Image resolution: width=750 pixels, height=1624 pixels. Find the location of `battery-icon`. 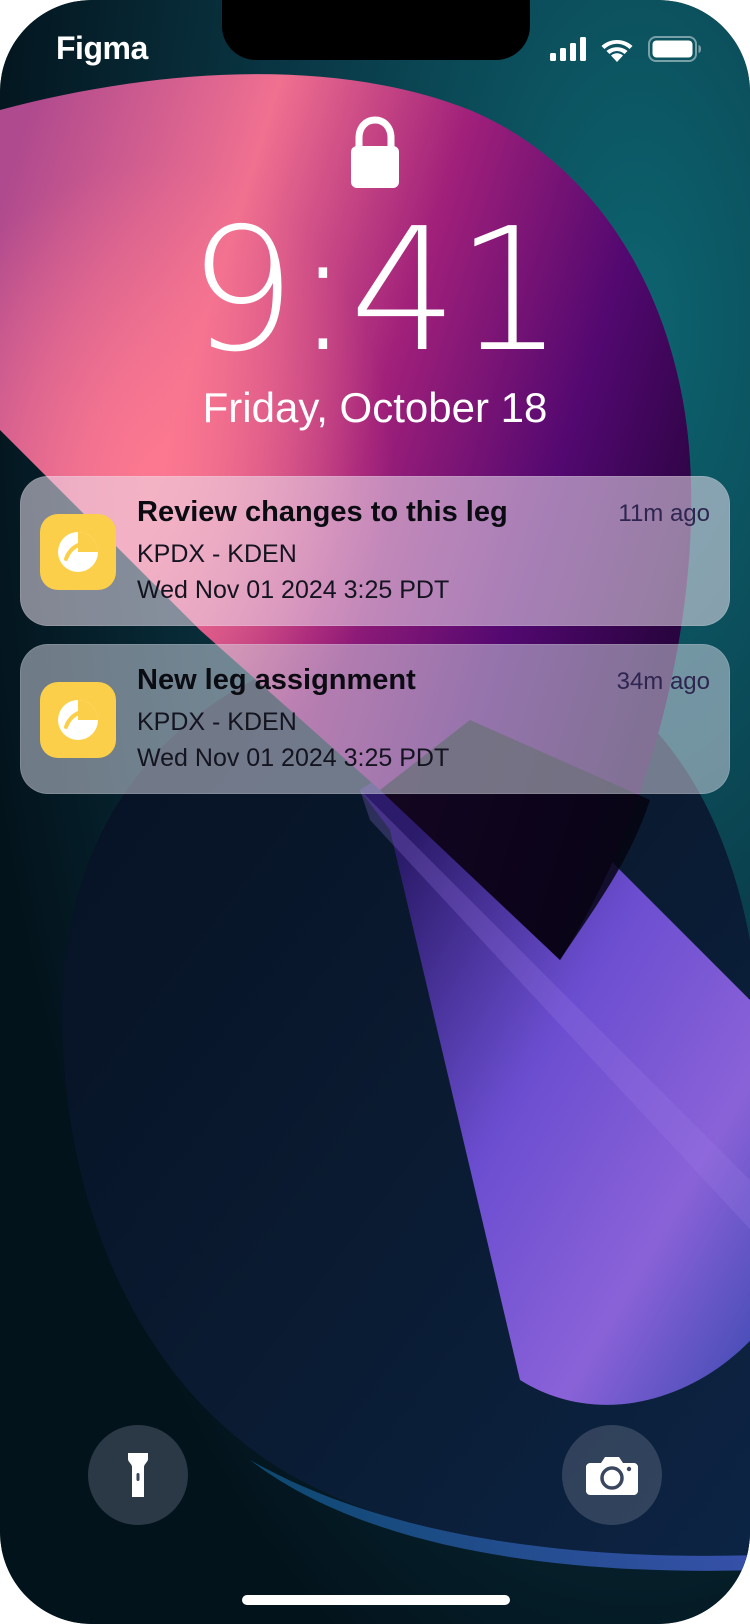

battery-icon is located at coordinates (674, 49).